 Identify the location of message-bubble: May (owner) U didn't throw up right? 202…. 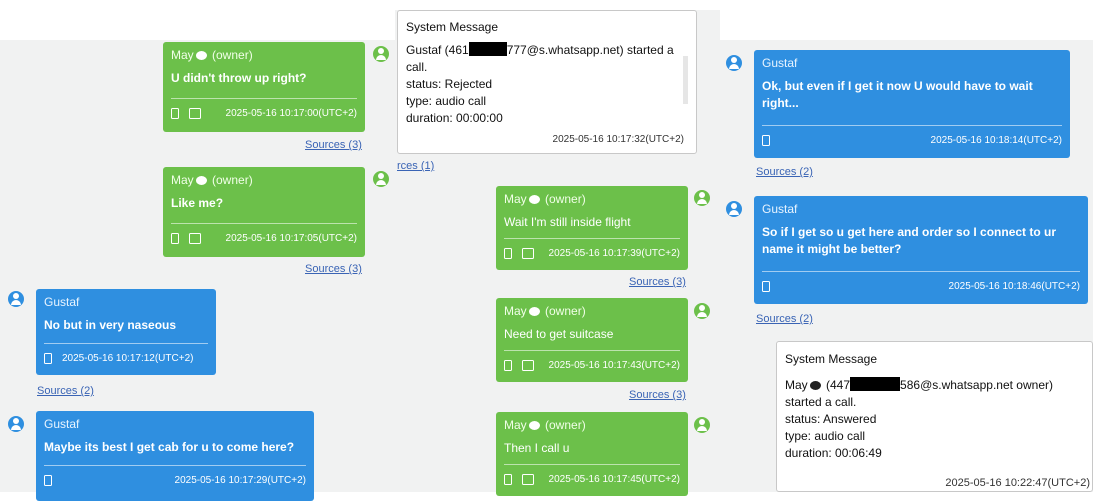
(264, 87).